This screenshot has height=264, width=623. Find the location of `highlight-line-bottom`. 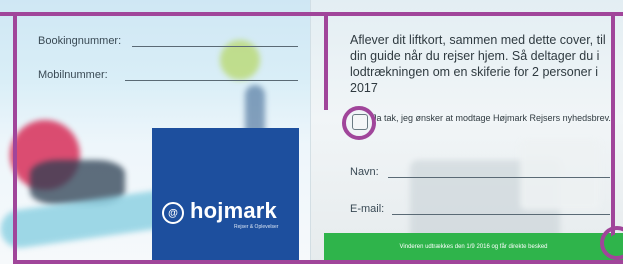

highlight-line-bottom is located at coordinates (318, 262).